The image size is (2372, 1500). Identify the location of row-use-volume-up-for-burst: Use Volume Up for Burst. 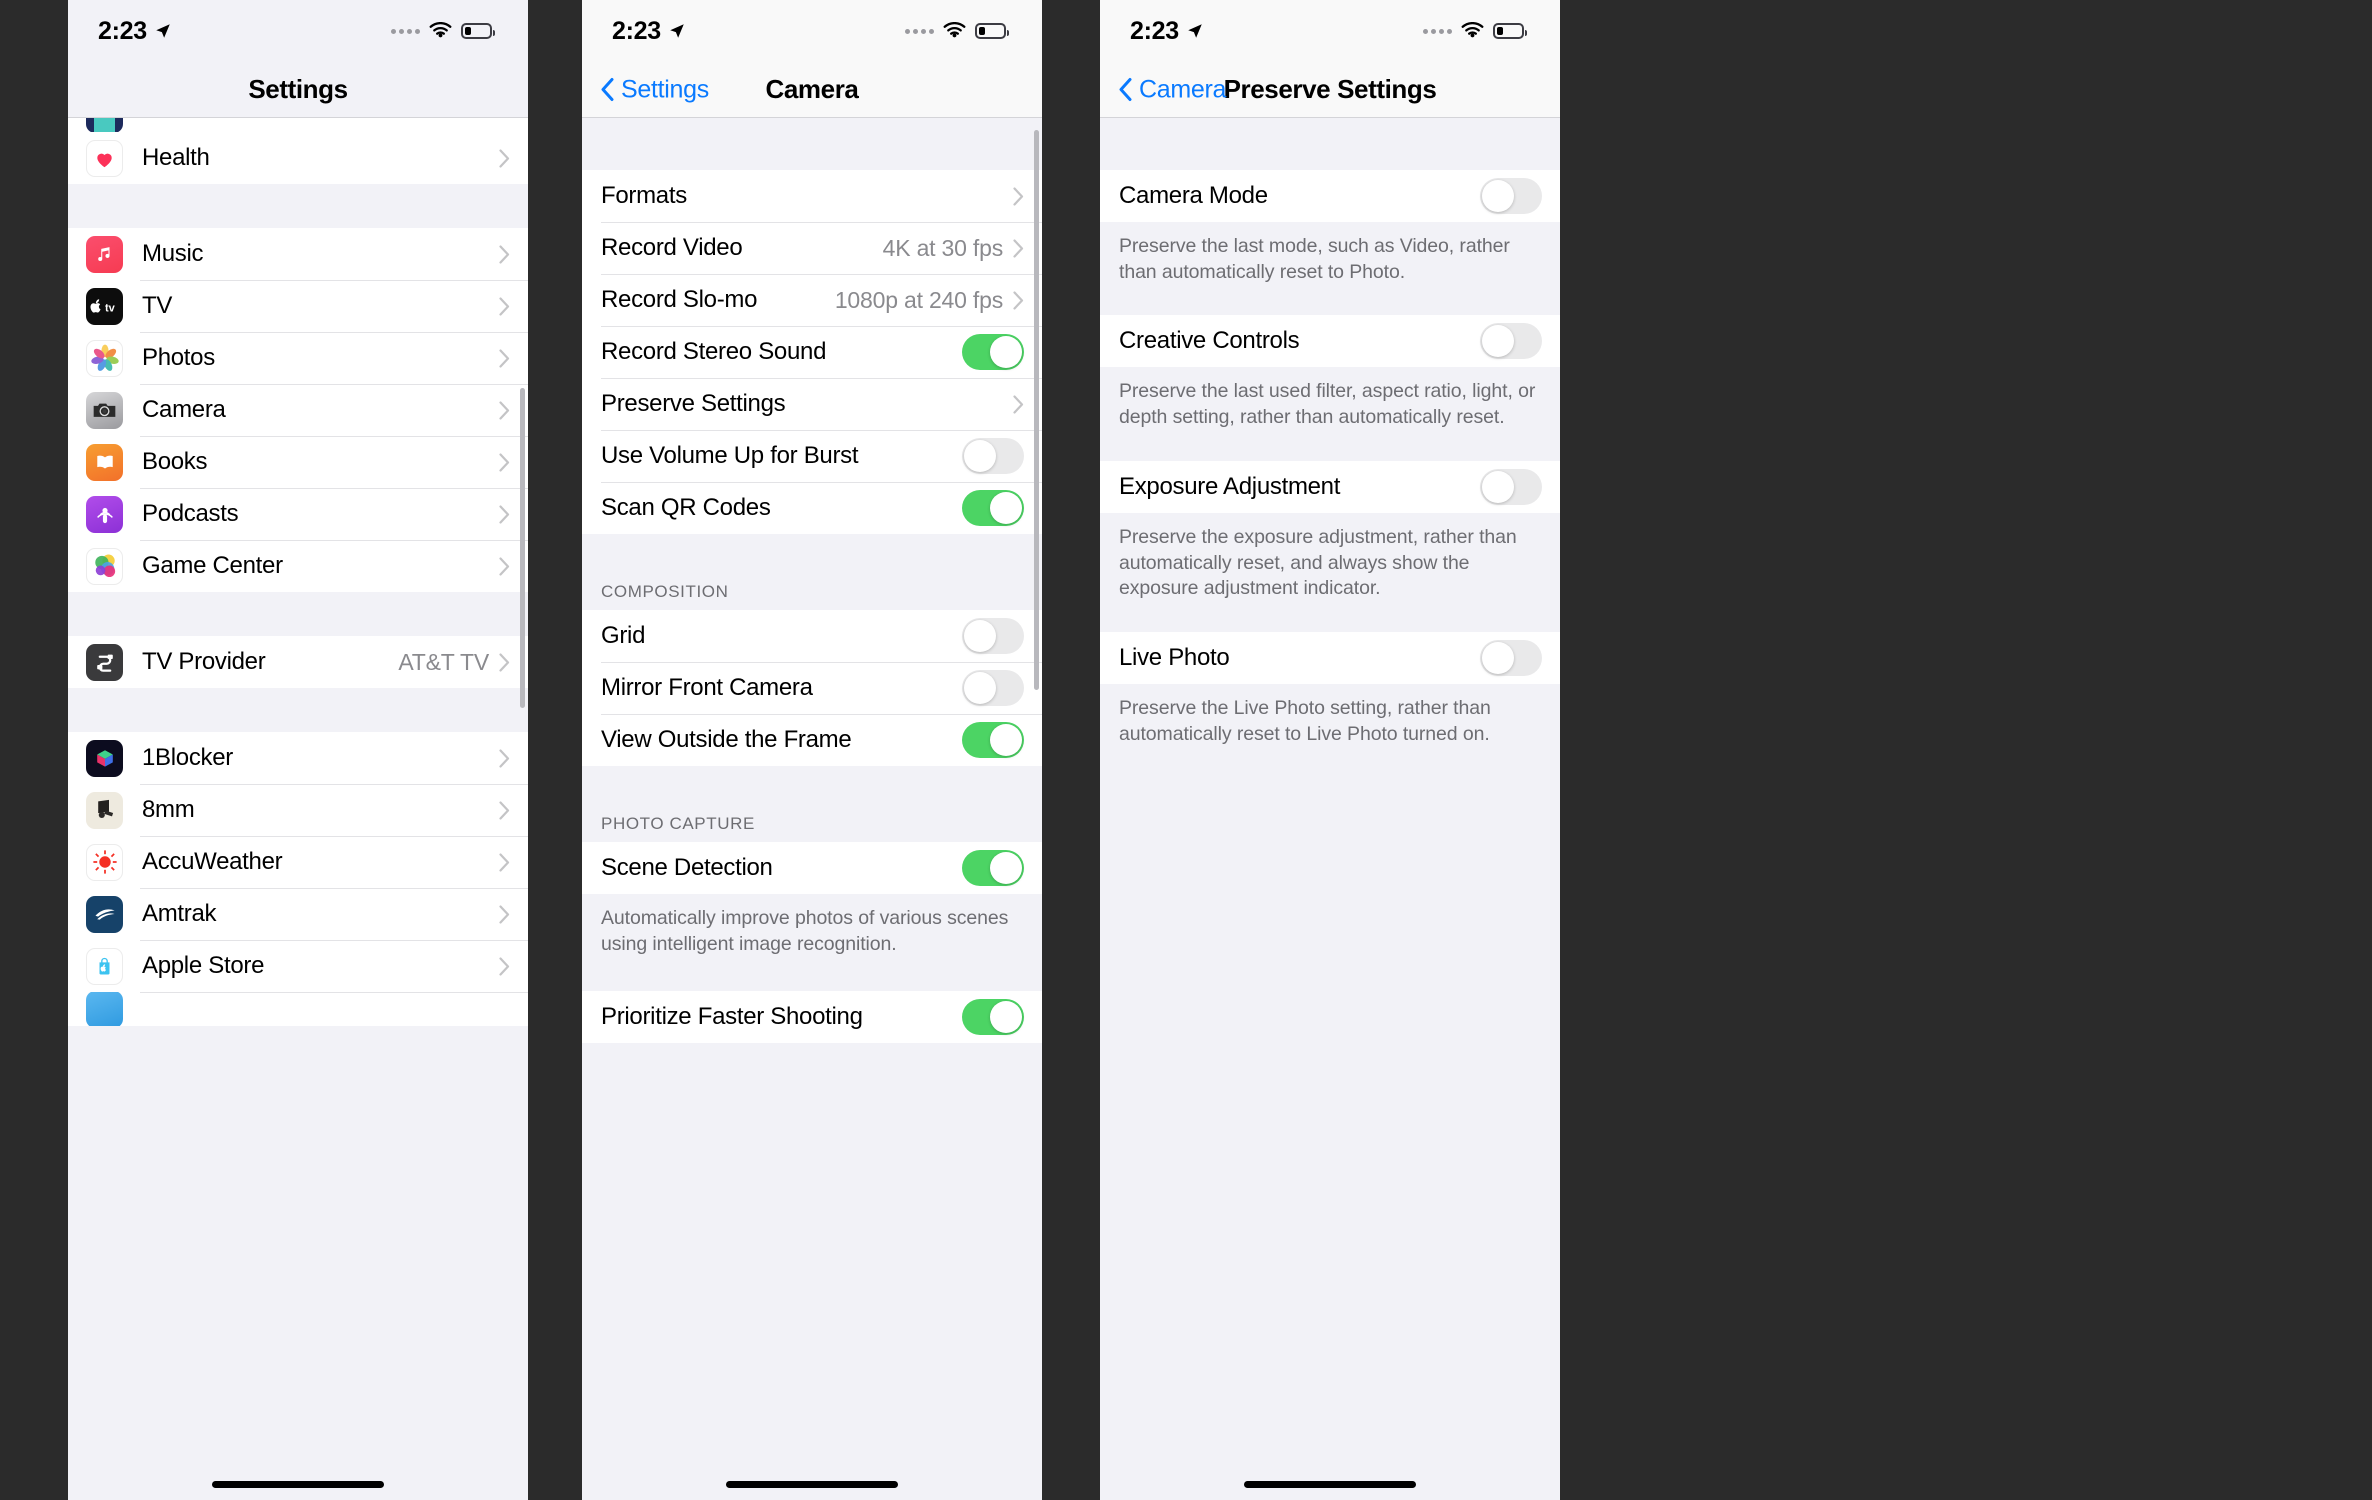
(812, 456).